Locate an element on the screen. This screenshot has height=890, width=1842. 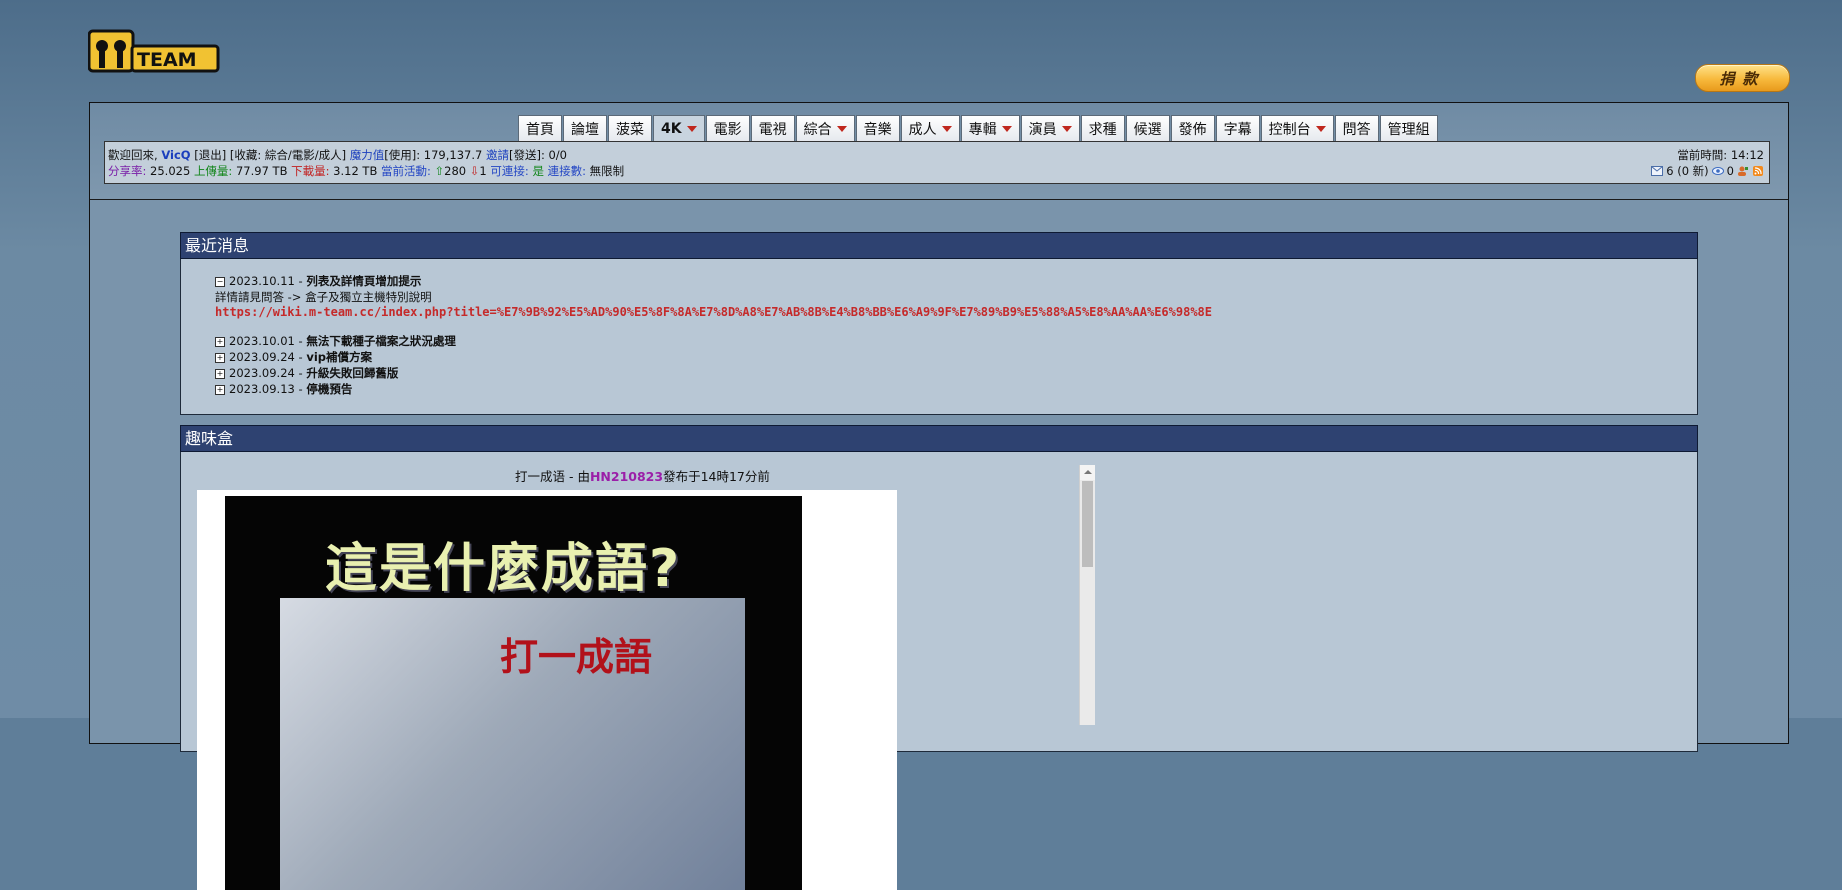
ratio-value: 25.025 is located at coordinates (170, 171).